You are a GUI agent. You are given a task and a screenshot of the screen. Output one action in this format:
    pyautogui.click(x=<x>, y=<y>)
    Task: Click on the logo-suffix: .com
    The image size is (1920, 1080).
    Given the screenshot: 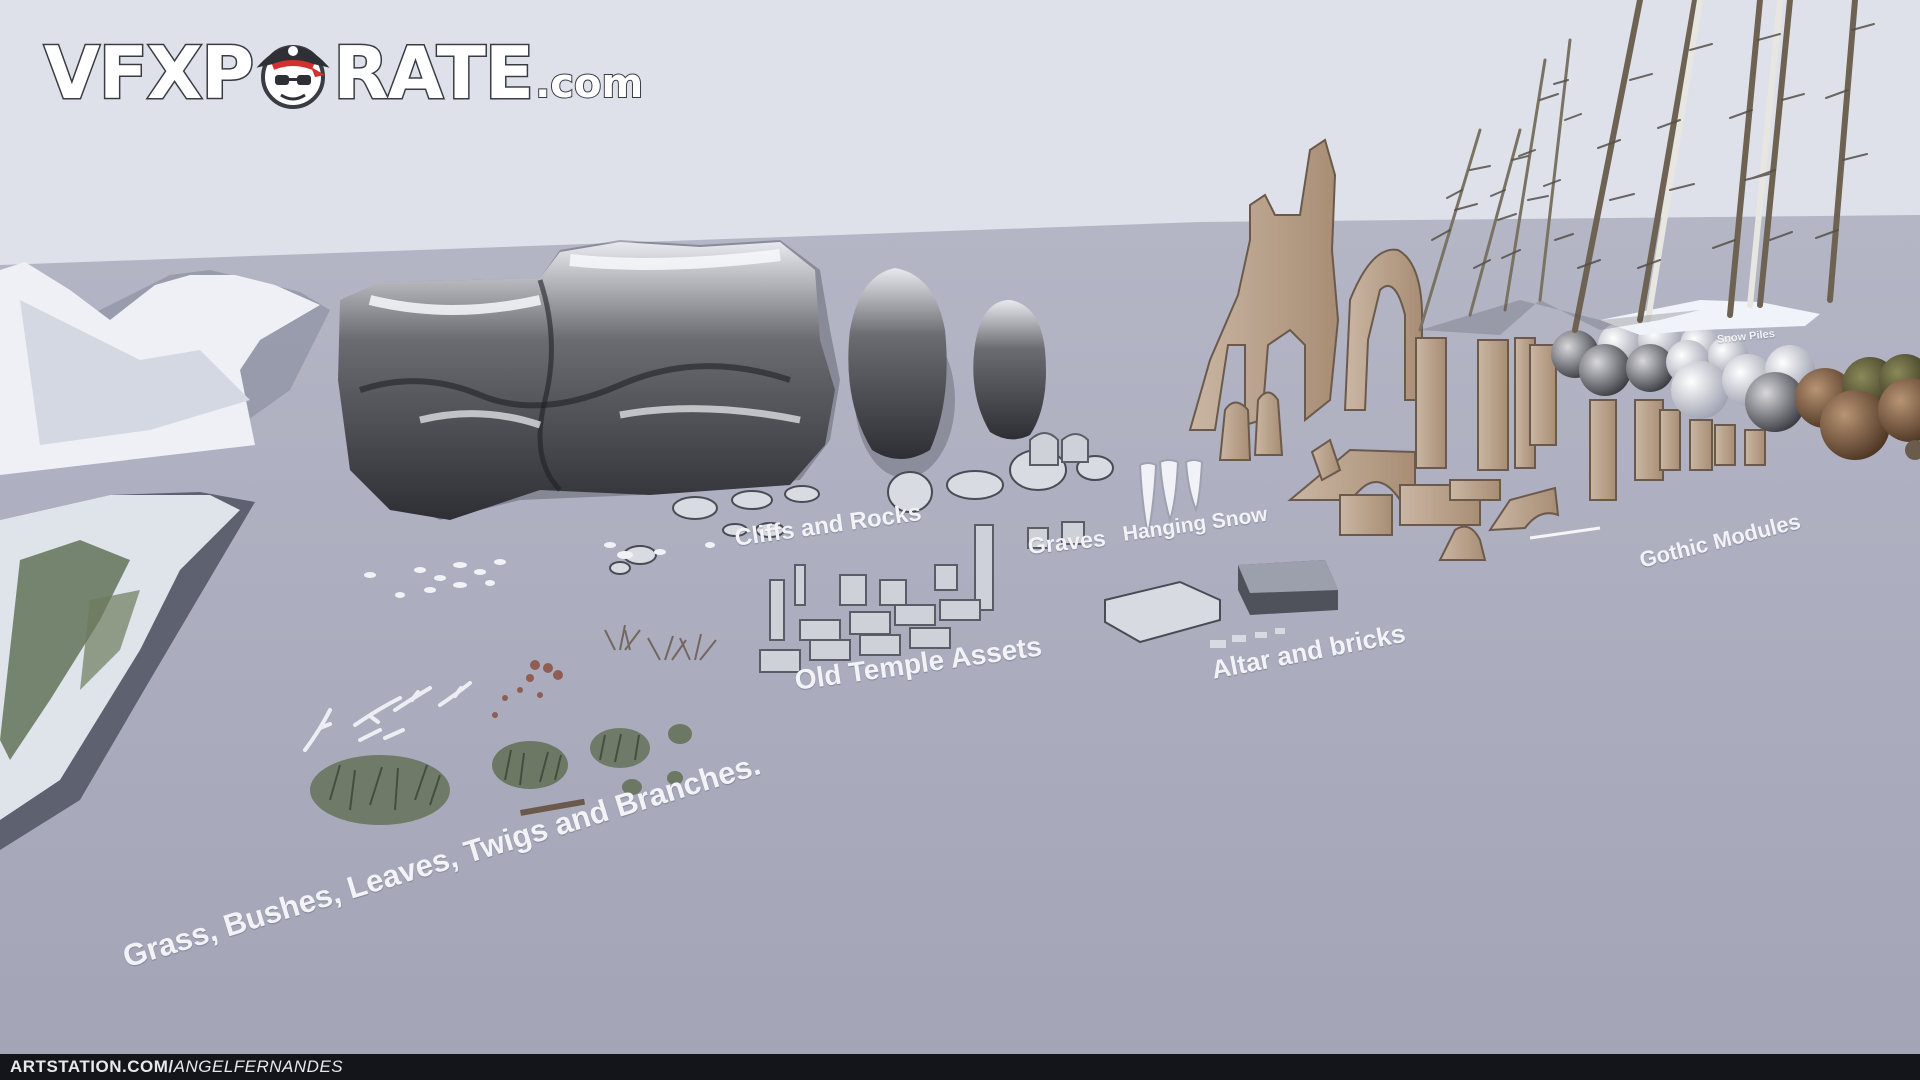 What is the action you would take?
    pyautogui.click(x=589, y=84)
    